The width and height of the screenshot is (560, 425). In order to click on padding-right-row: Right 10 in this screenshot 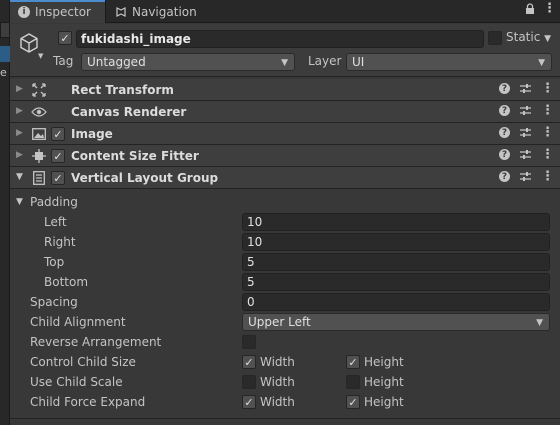, I will do `click(285, 242)`.